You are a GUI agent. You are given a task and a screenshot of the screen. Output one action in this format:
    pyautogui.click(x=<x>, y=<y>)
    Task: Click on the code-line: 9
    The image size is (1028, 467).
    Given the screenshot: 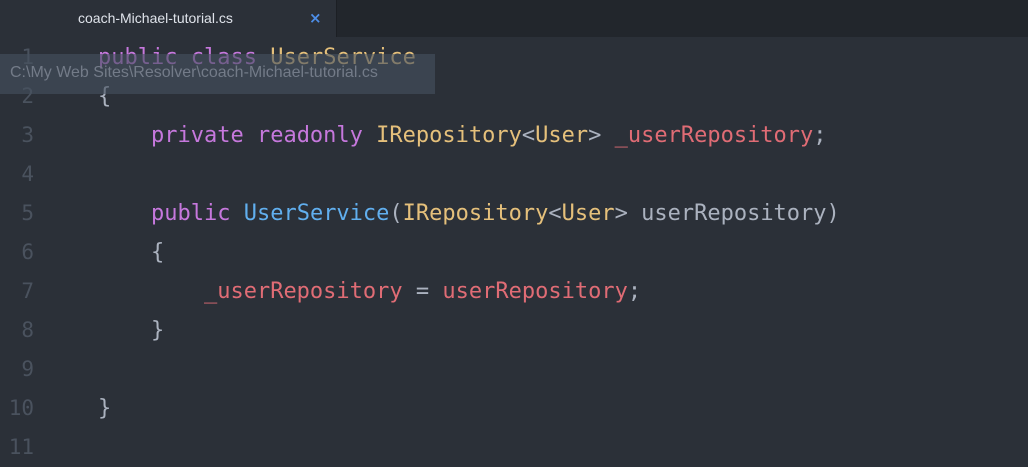 What is the action you would take?
    pyautogui.click(x=514, y=369)
    